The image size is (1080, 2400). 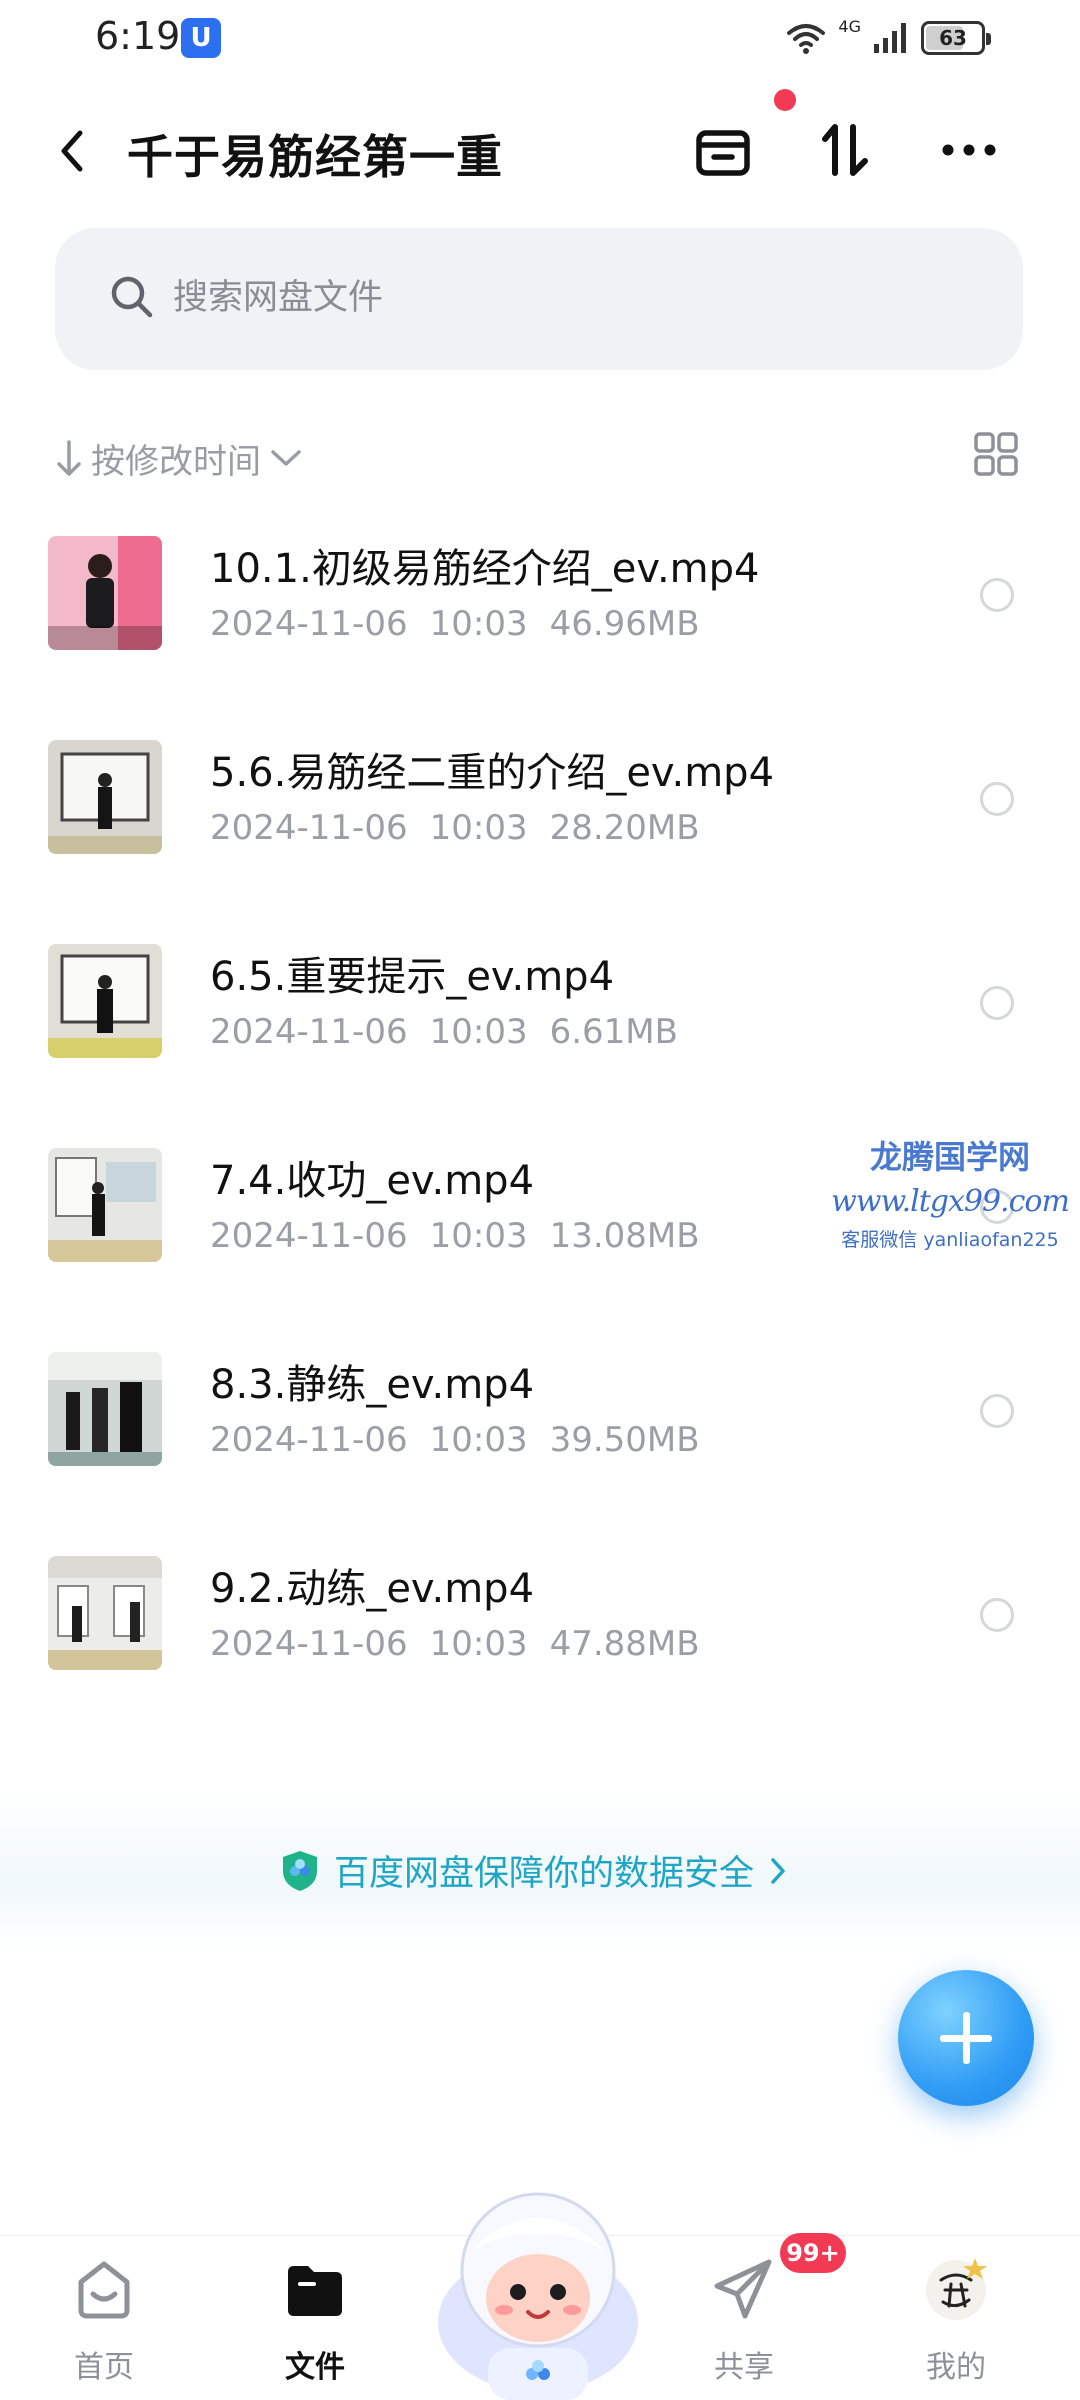 What do you see at coordinates (104, 2320) in the screenshot?
I see `nav-home: 首页` at bounding box center [104, 2320].